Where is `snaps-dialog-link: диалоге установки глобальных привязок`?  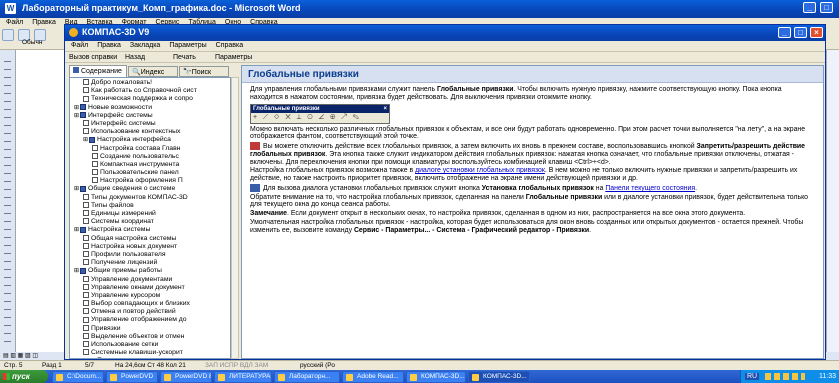
snaps-dialog-link: диалоге установки глобальных привязок is located at coordinates (480, 170).